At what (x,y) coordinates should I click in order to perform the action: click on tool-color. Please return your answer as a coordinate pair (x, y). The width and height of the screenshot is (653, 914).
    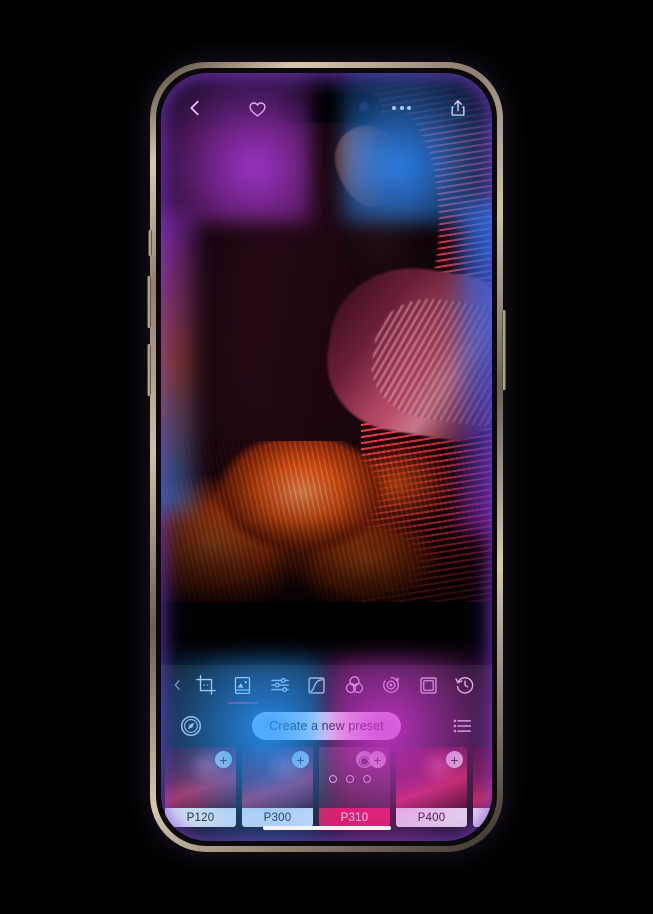
    Looking at the image, I should click on (354, 685).